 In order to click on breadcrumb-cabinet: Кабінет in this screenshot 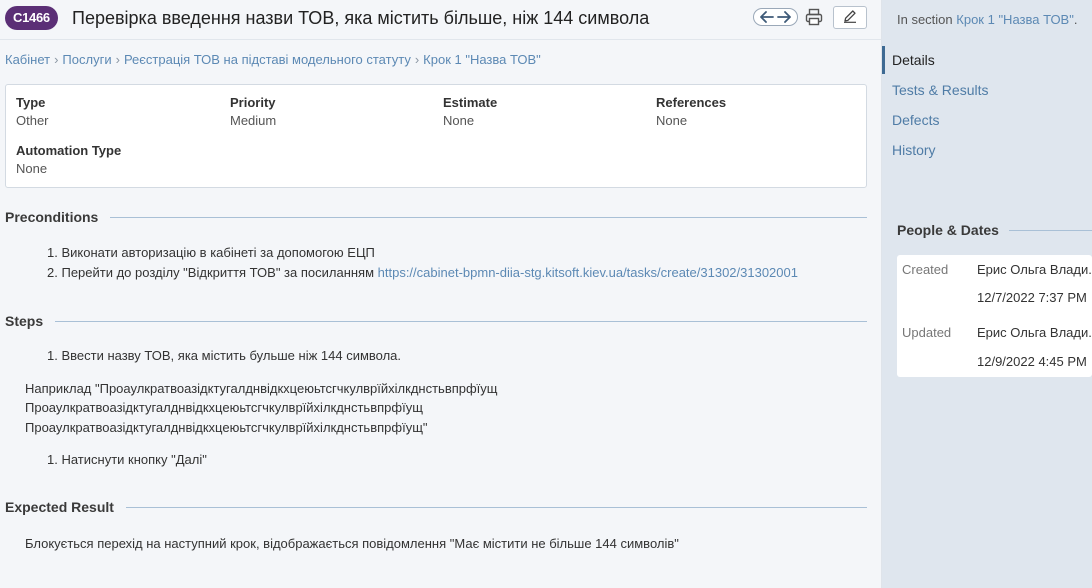, I will do `click(27, 59)`.